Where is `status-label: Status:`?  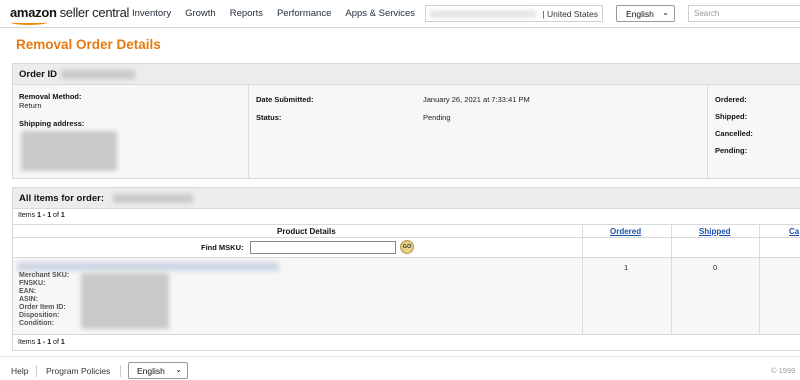 status-label: Status: is located at coordinates (269, 117).